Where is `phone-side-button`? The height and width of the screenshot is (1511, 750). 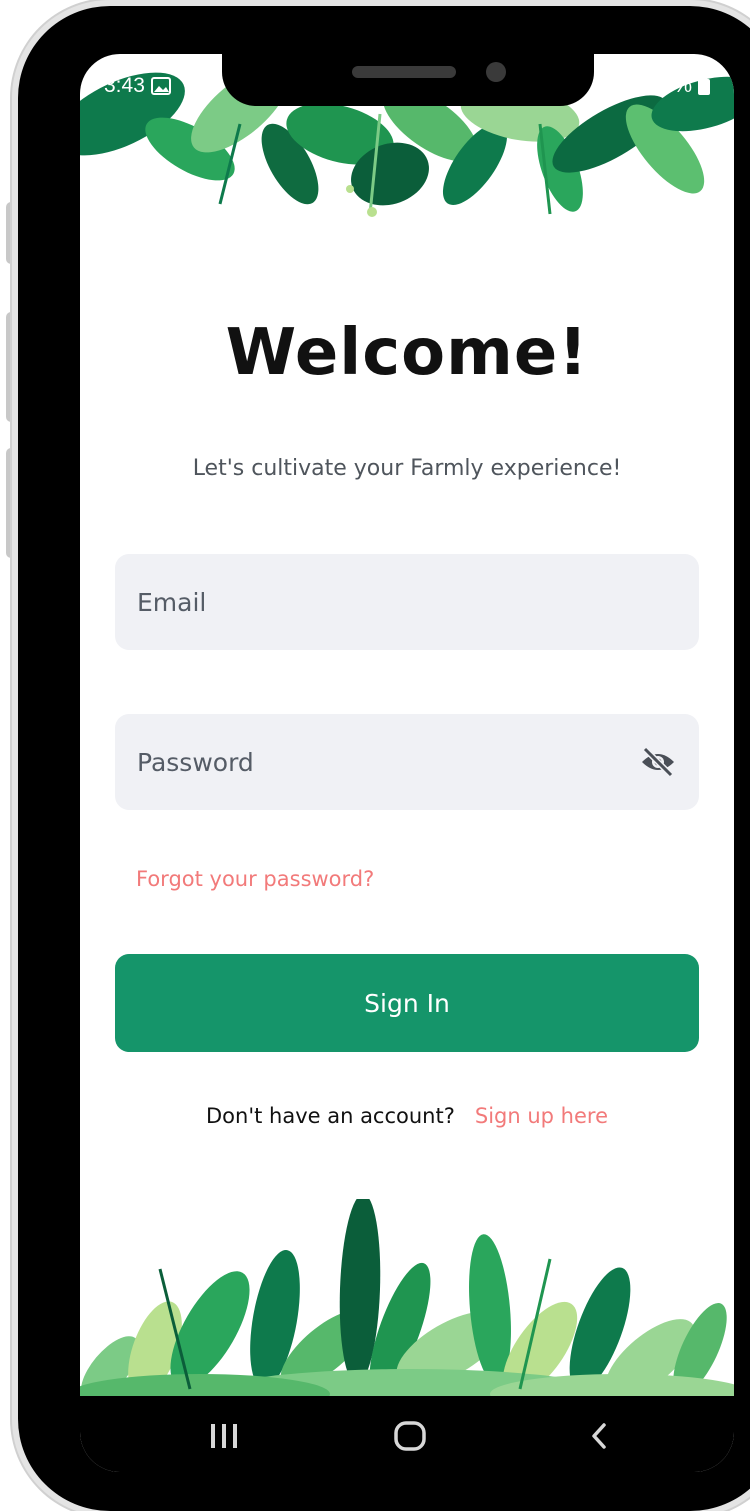 phone-side-button is located at coordinates (11, 233).